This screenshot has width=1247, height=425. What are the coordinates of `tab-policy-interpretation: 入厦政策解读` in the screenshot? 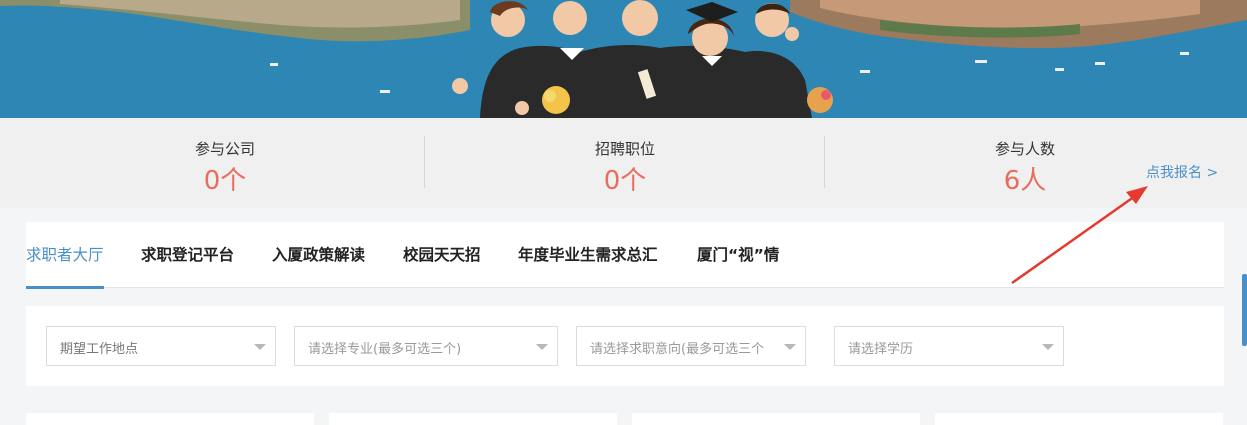 It's located at (318, 255).